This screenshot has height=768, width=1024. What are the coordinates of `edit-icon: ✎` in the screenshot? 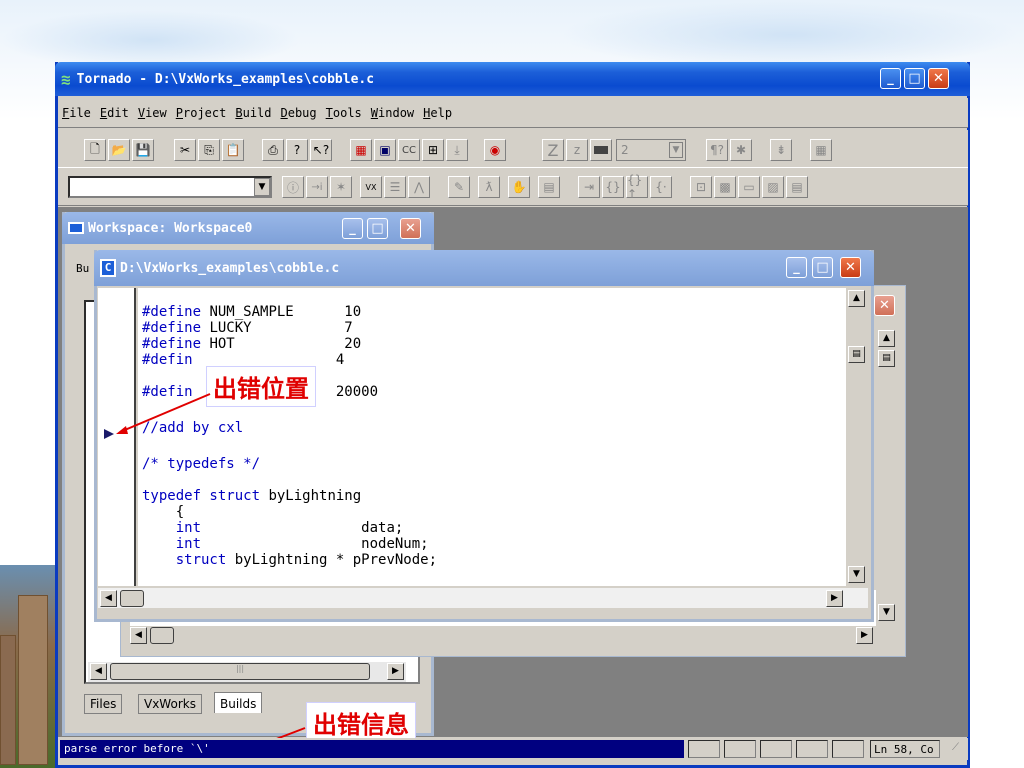 It's located at (459, 187).